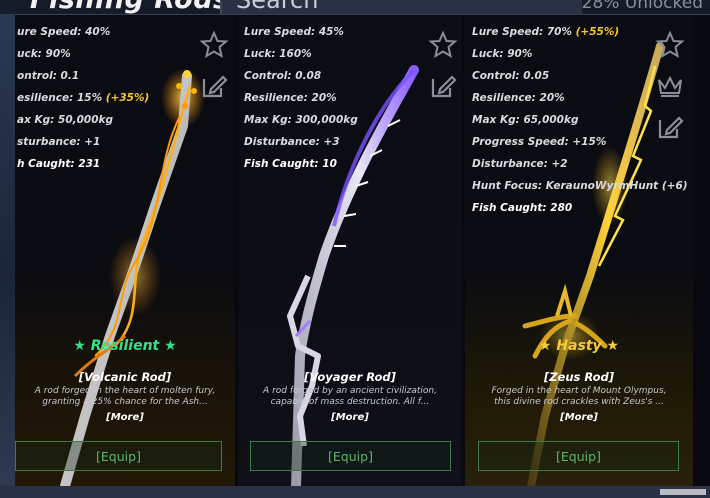  Describe the element at coordinates (350, 377) in the screenshot. I see `rod-name: [Voyager Rod]` at that location.